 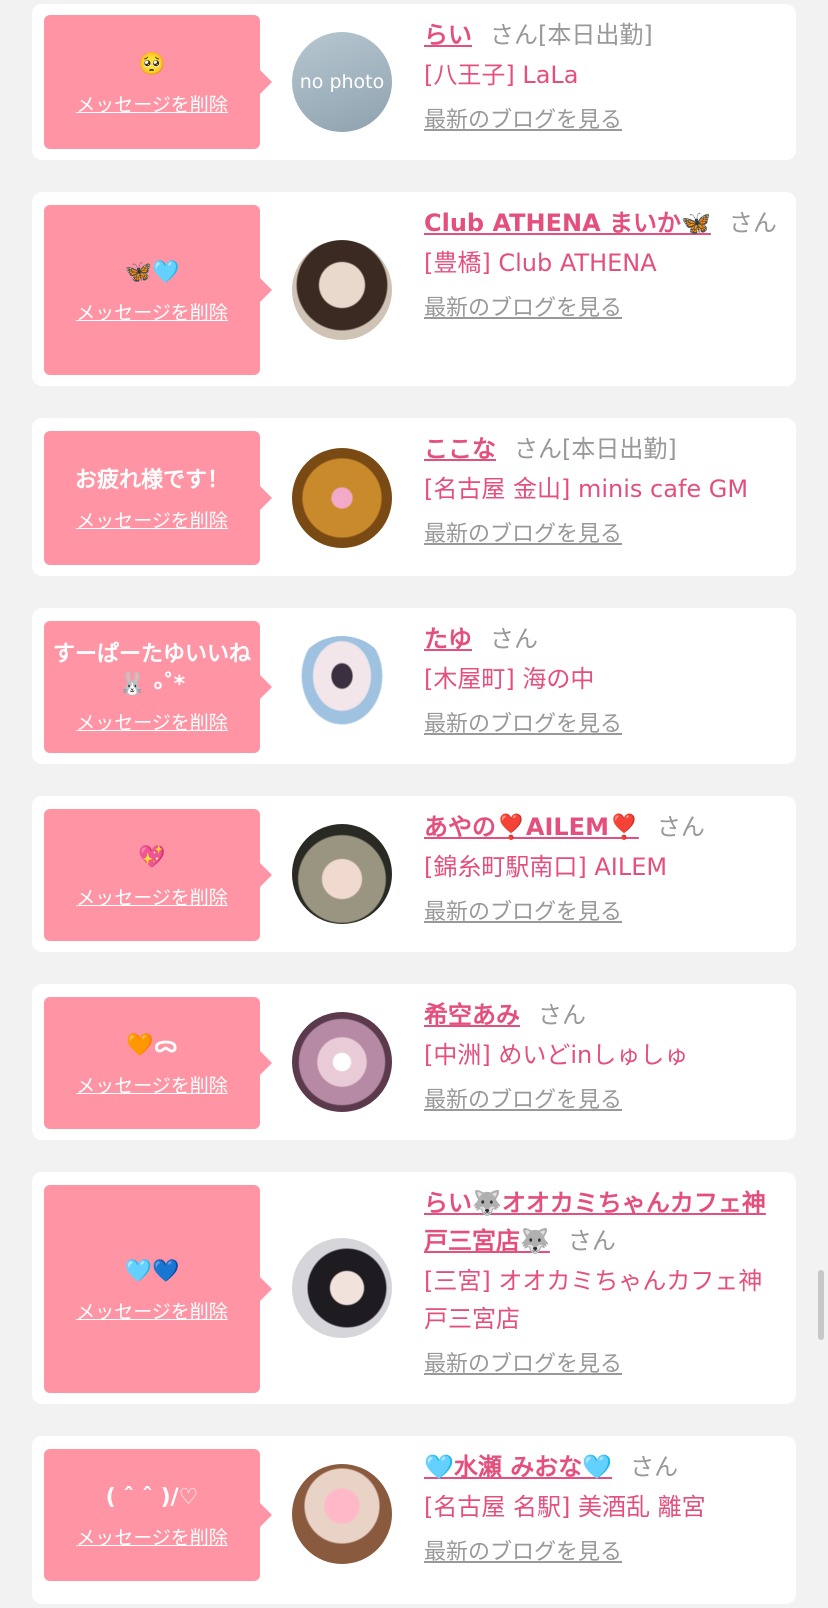 What do you see at coordinates (152, 1271) in the screenshot?
I see `message-text: 🩵💙` at bounding box center [152, 1271].